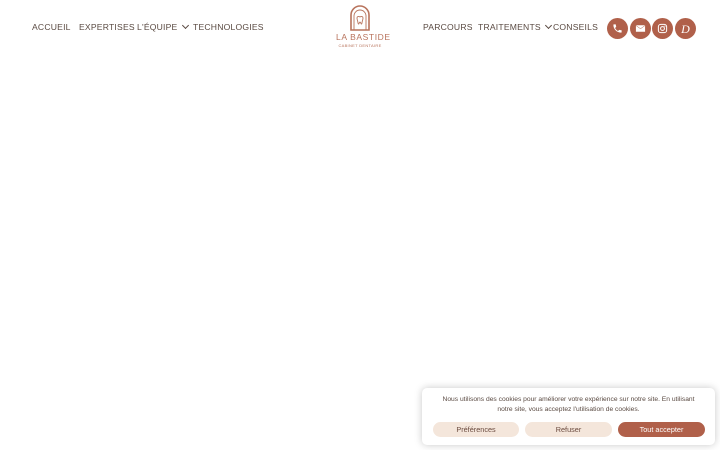 The width and height of the screenshot is (720, 450). I want to click on phone-button, so click(617, 28).